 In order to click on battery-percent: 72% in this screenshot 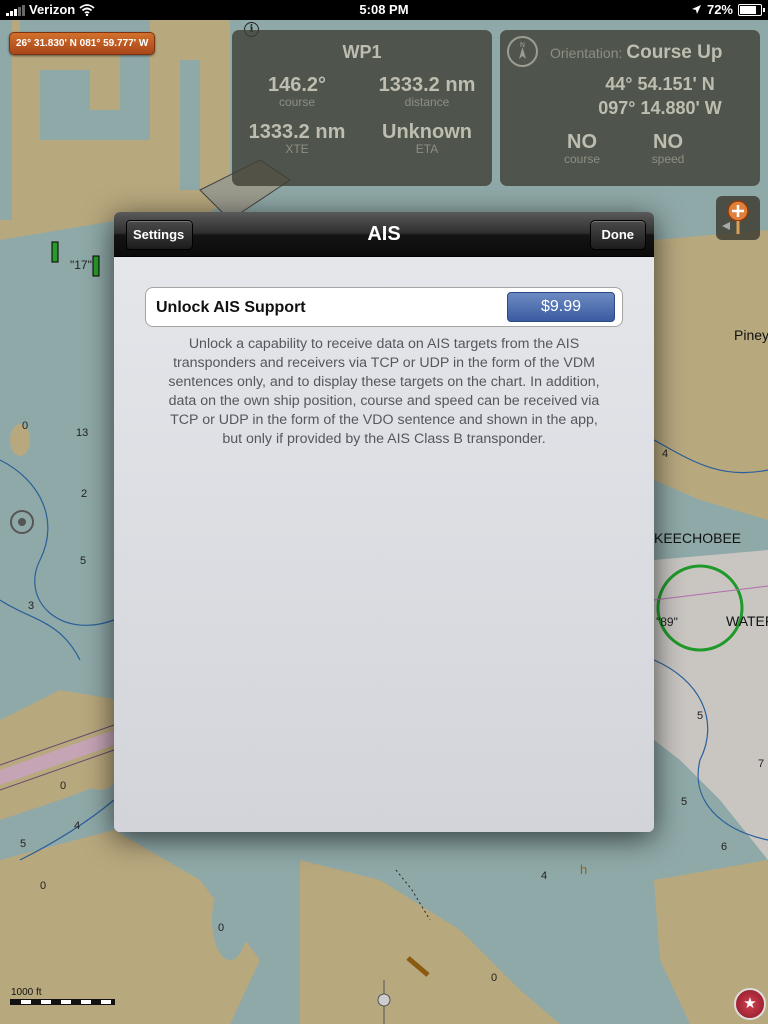, I will do `click(719, 9)`.